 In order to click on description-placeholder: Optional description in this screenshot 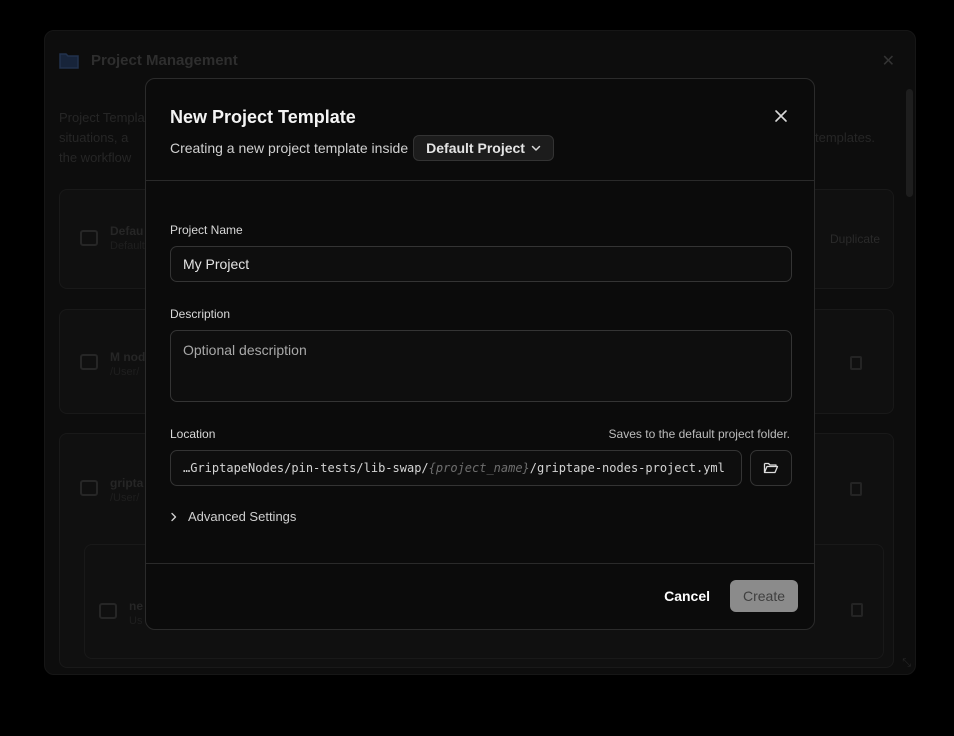, I will do `click(245, 350)`.